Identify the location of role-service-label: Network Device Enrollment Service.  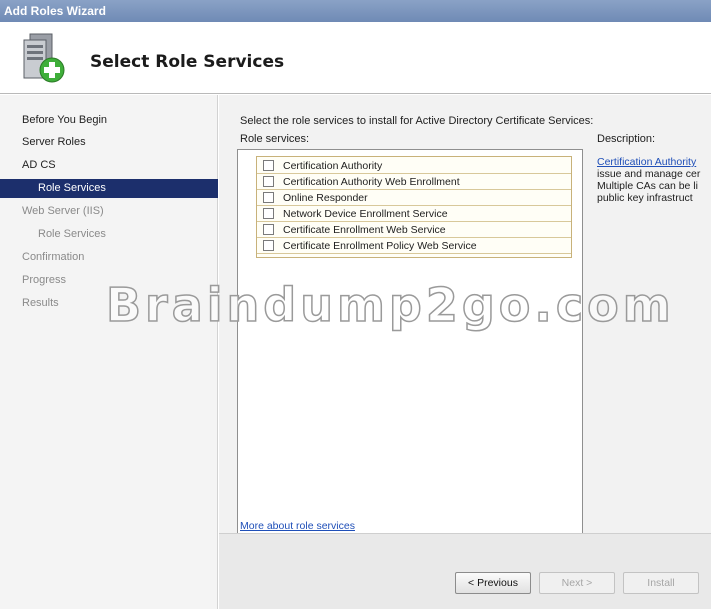
(365, 214).